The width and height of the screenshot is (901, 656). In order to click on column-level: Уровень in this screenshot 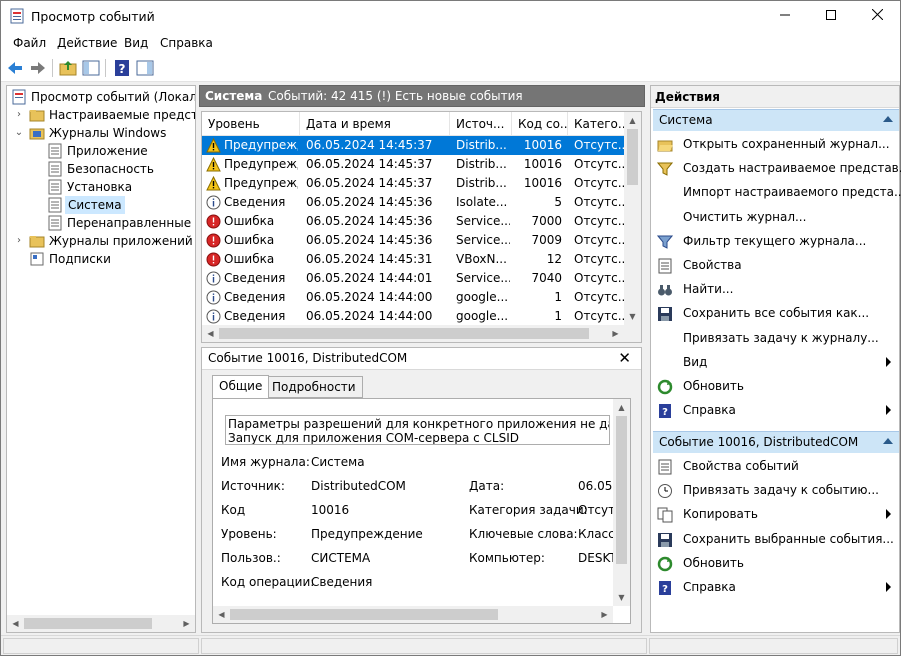, I will do `click(251, 124)`.